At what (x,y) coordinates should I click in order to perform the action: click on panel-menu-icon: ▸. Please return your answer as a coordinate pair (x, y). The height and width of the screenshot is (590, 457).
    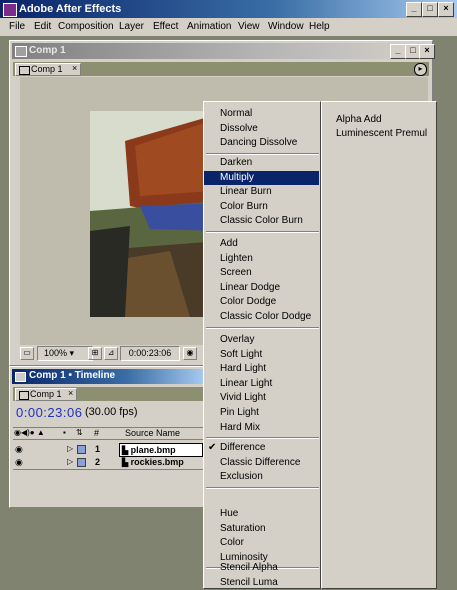
    Looking at the image, I should click on (420, 69).